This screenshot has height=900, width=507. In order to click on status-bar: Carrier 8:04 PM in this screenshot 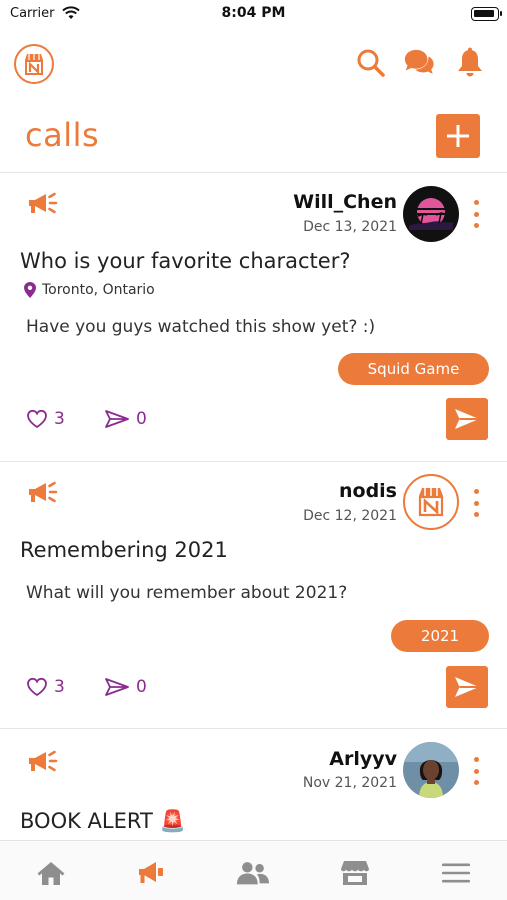, I will do `click(253, 15)`.